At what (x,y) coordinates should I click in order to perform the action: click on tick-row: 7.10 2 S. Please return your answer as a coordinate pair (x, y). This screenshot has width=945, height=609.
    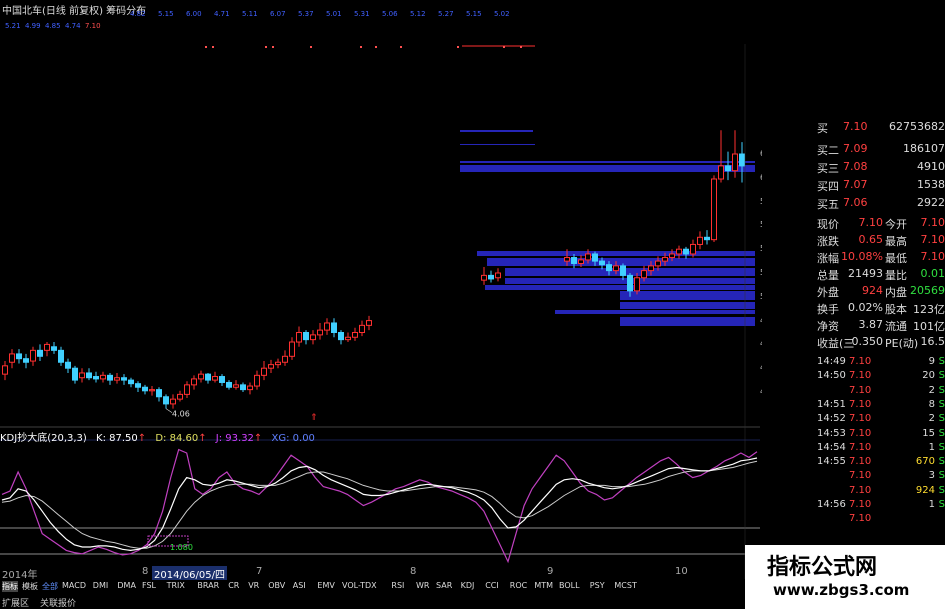
    Looking at the image, I should click on (881, 392).